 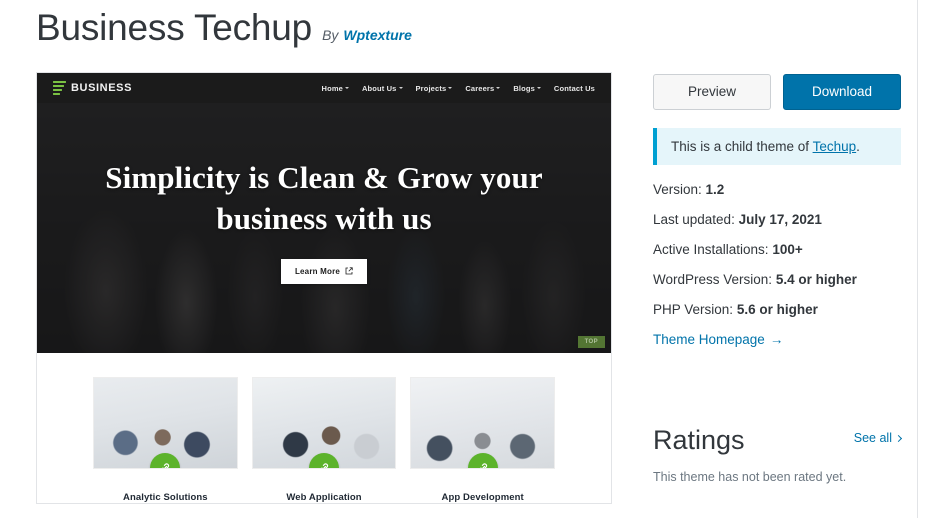 I want to click on arrow-right-icon: →, so click(x=776, y=339).